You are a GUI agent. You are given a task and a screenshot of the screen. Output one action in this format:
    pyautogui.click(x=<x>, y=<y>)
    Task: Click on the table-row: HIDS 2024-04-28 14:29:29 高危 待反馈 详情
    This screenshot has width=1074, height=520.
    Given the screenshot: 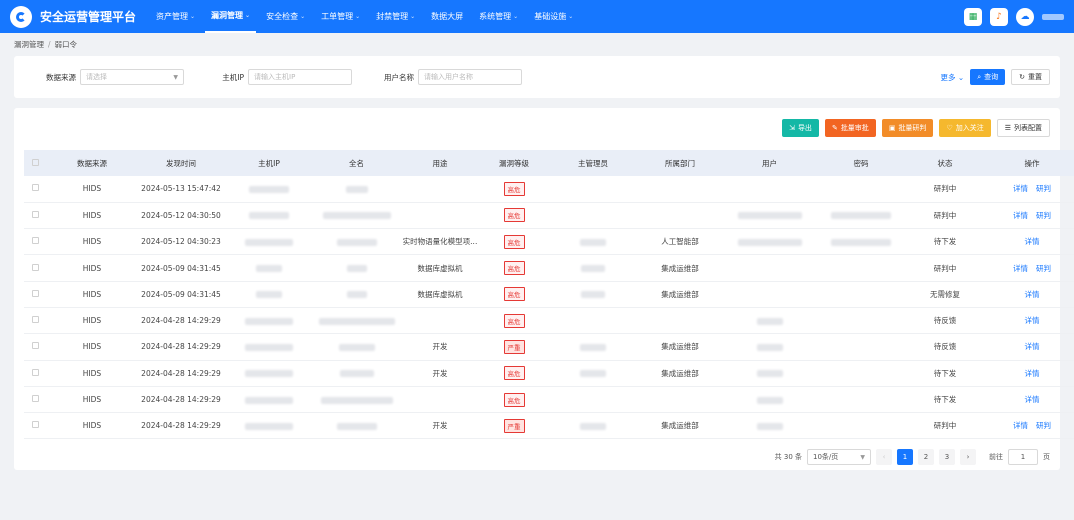 What is the action you would take?
    pyautogui.click(x=549, y=320)
    